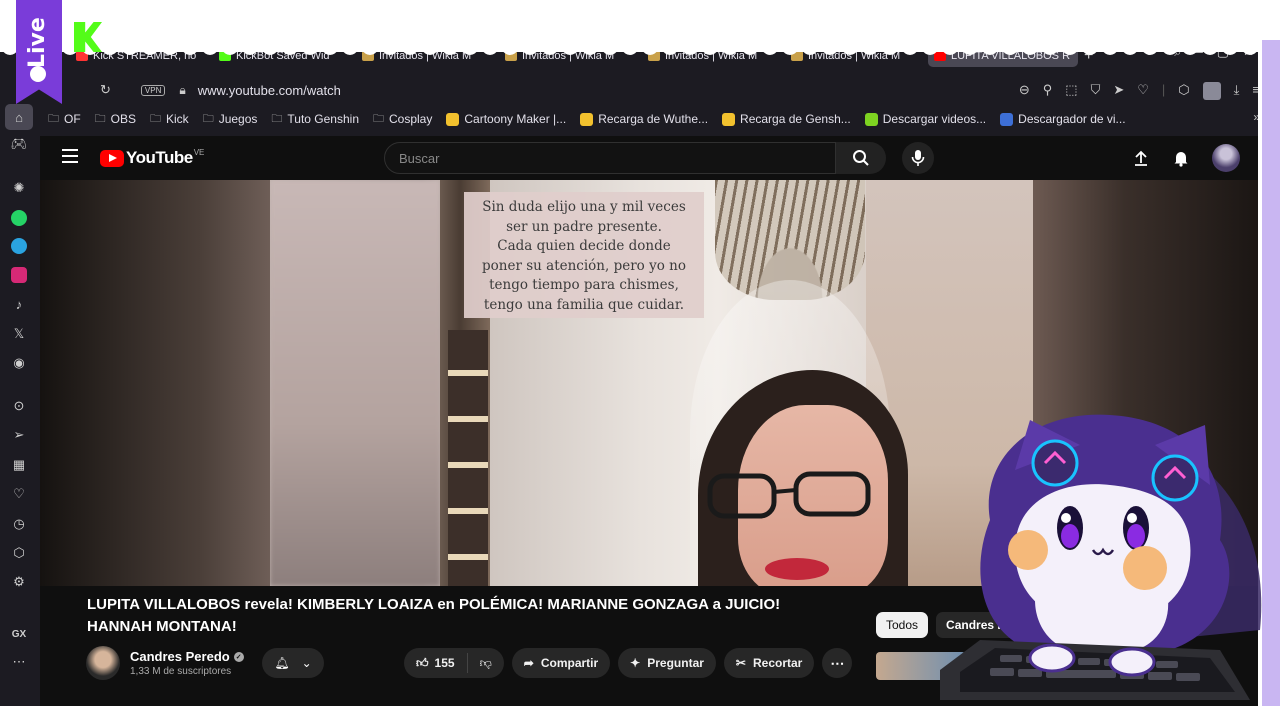  I want to click on settings-icon: ⚙, so click(19, 582).